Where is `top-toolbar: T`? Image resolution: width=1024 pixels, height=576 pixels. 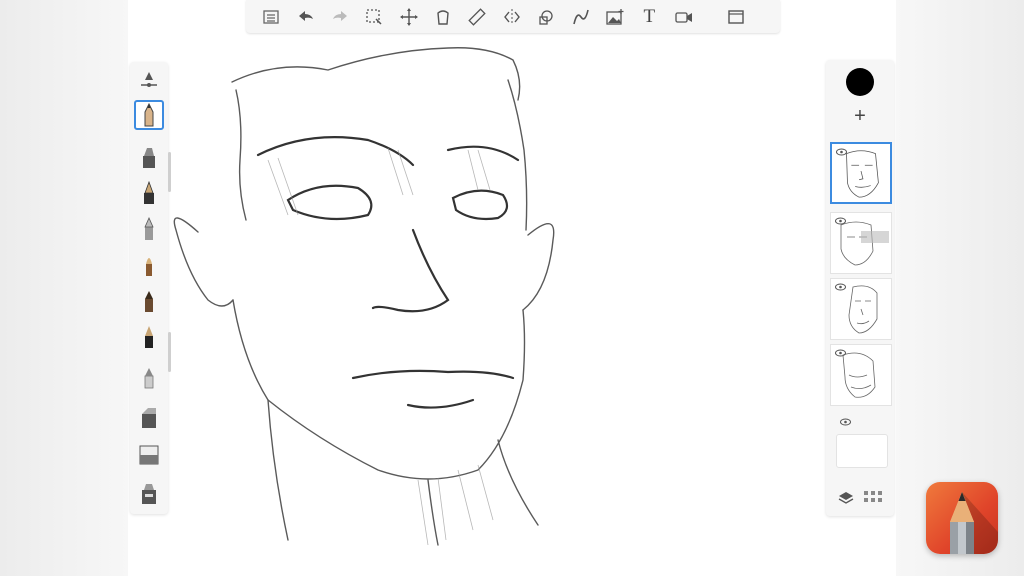
top-toolbar: T is located at coordinates (513, 16).